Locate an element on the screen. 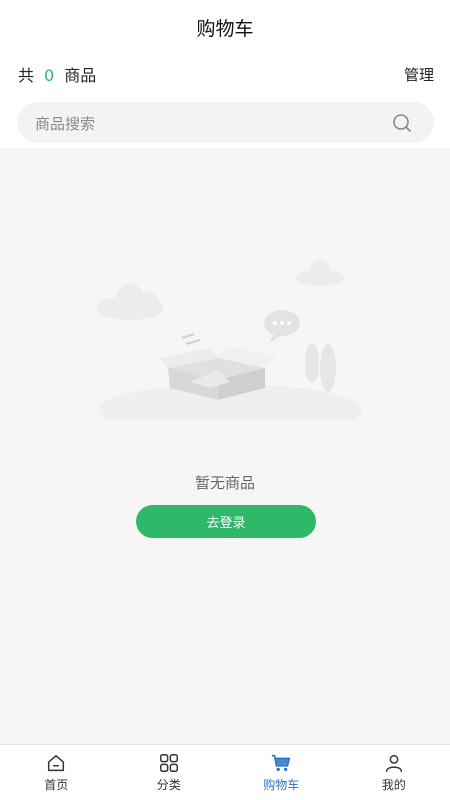 The height and width of the screenshot is (800, 450). tab-home: 首页 is located at coordinates (56, 772).